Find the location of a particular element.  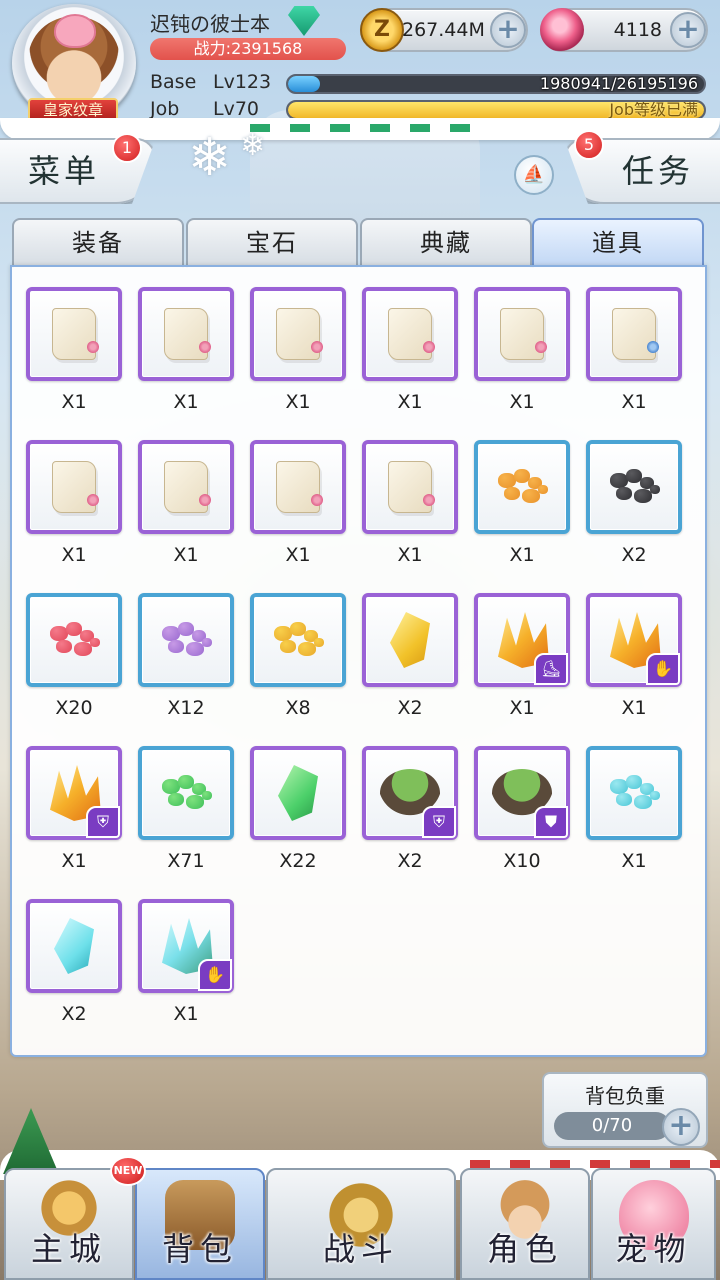

nav-pet: 宠物 is located at coordinates (653, 1224).